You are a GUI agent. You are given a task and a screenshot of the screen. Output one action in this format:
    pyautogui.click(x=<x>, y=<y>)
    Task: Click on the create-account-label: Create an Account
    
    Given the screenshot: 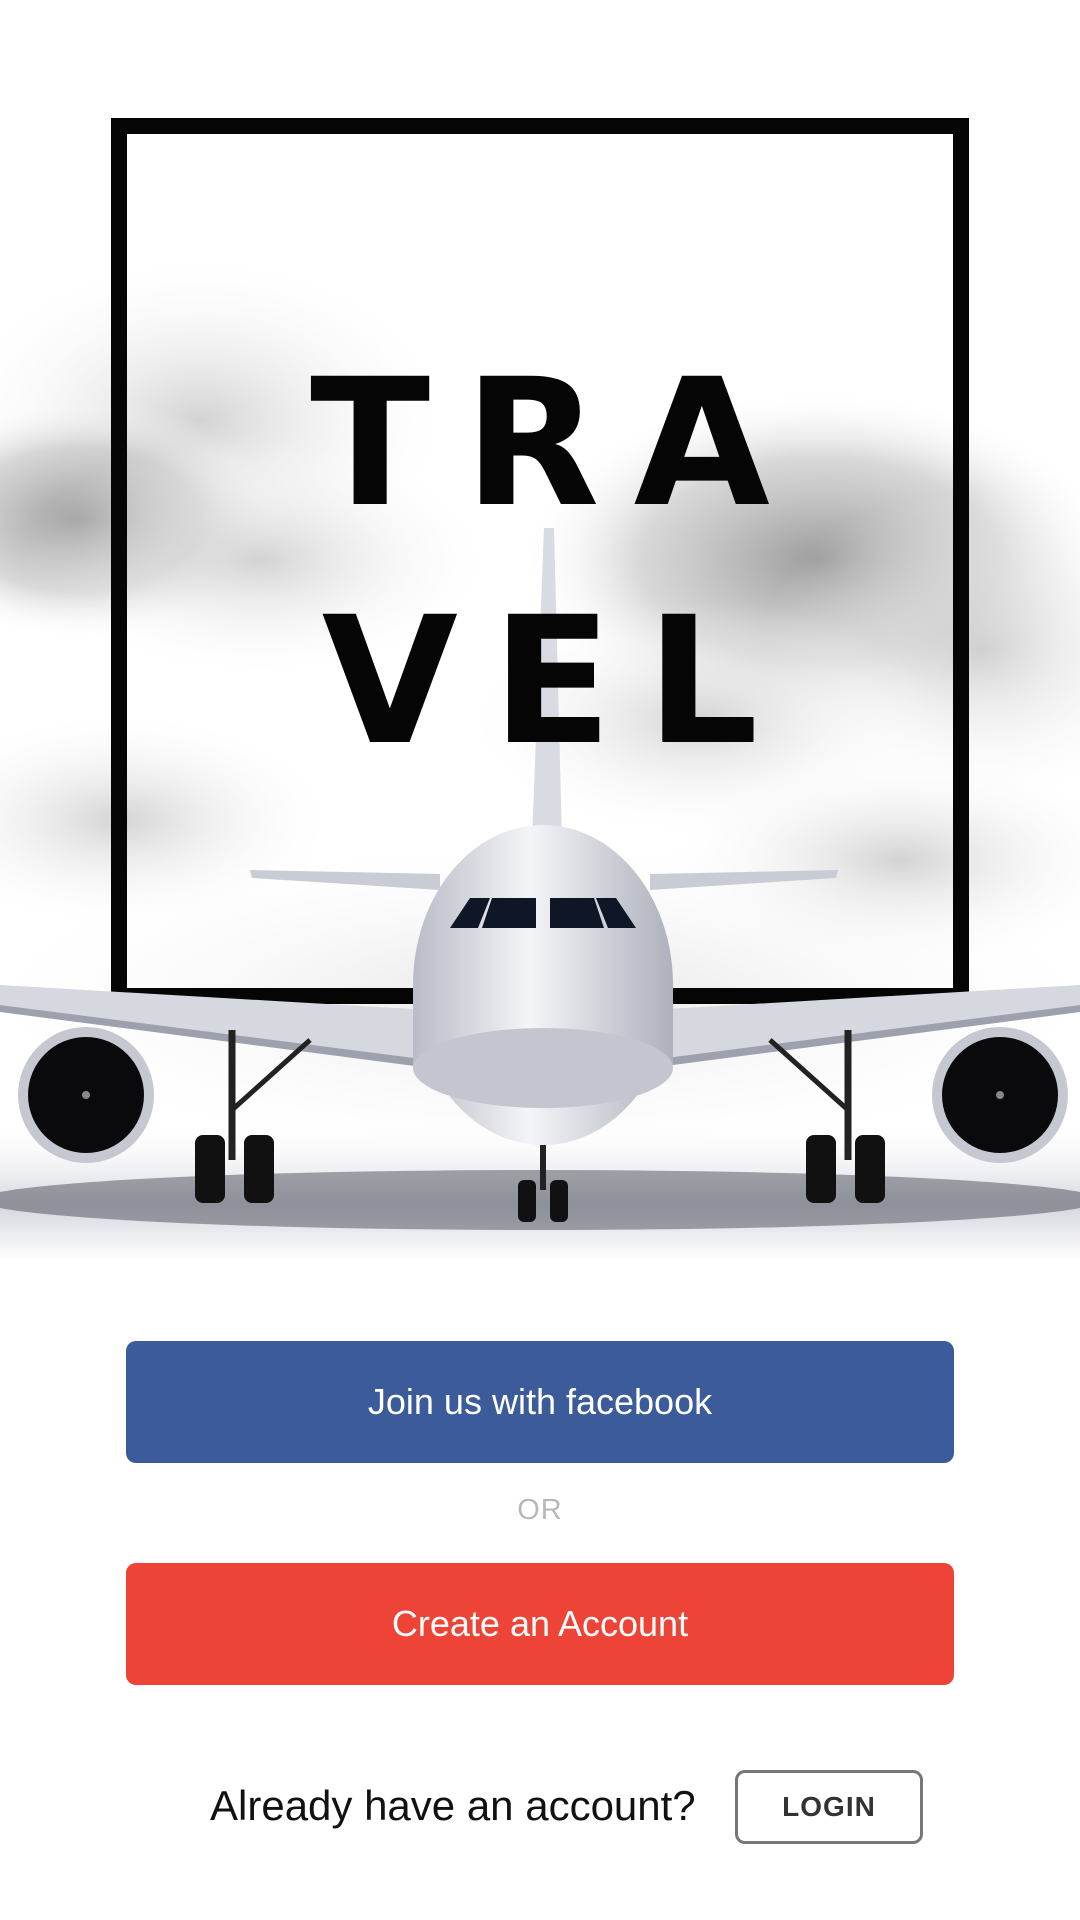 What is the action you would take?
    pyautogui.click(x=540, y=1623)
    